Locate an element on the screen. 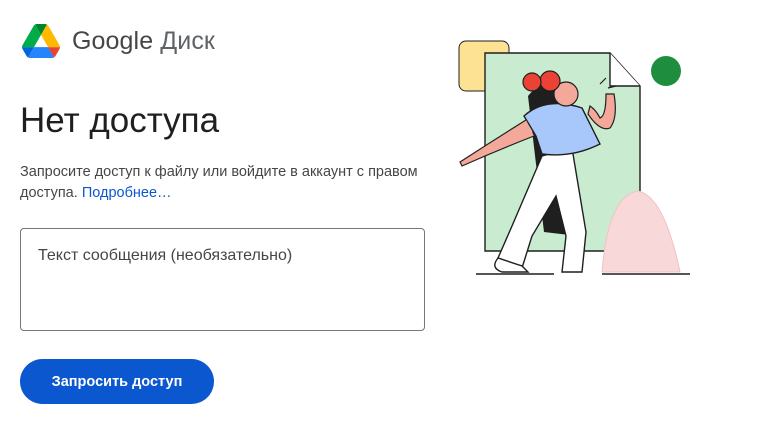  header-logo: Google Диск is located at coordinates (118, 41).